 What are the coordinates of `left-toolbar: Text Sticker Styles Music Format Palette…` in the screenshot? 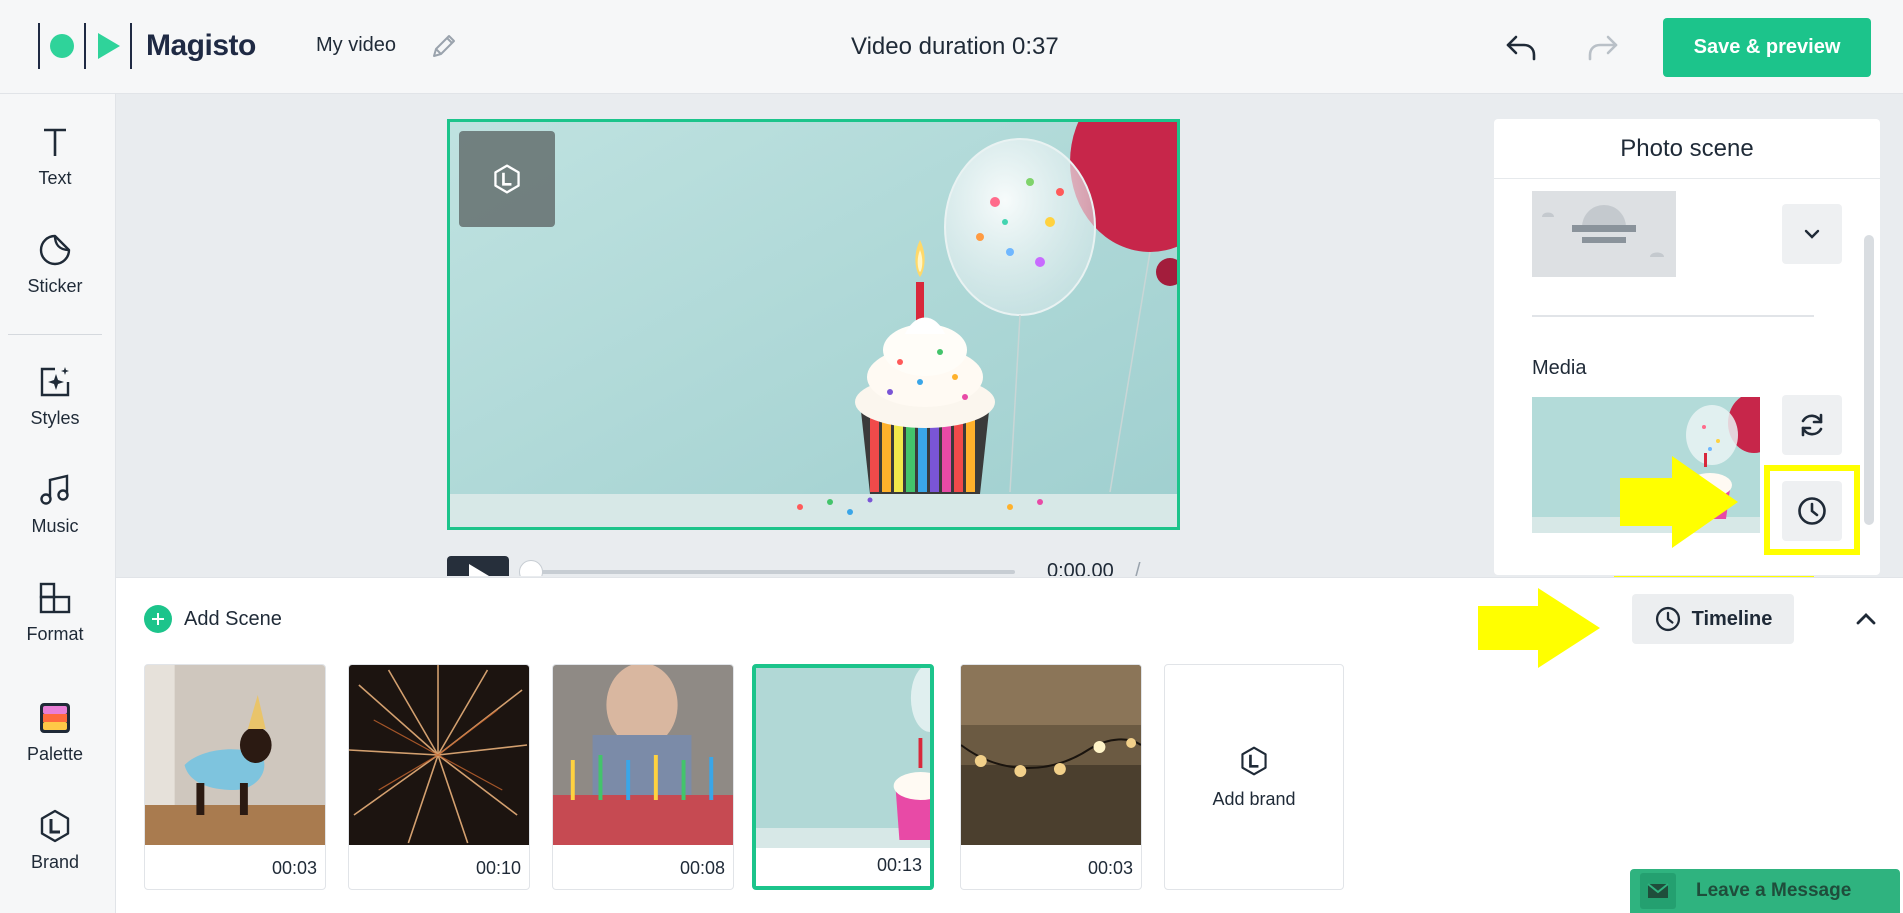 It's located at (58, 503).